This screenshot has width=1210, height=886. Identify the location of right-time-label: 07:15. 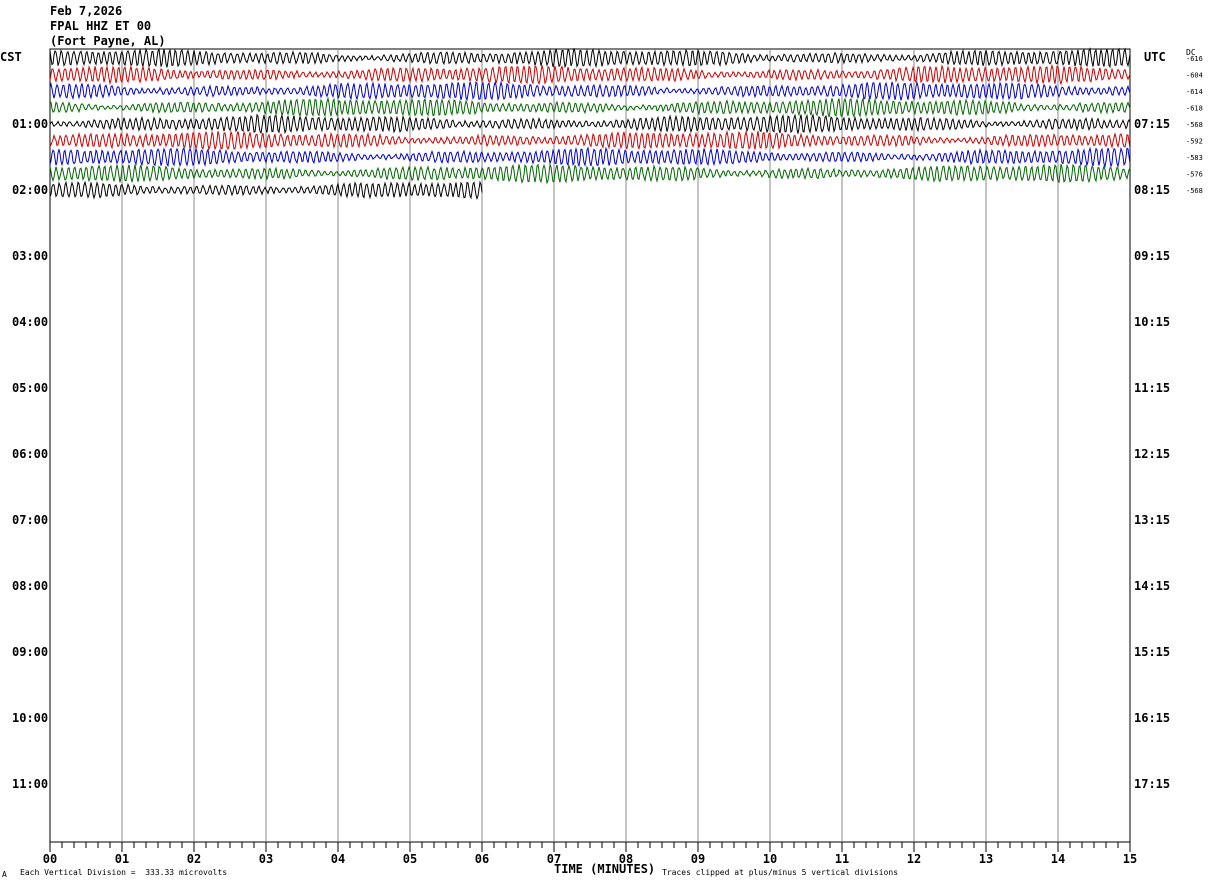
(1152, 124).